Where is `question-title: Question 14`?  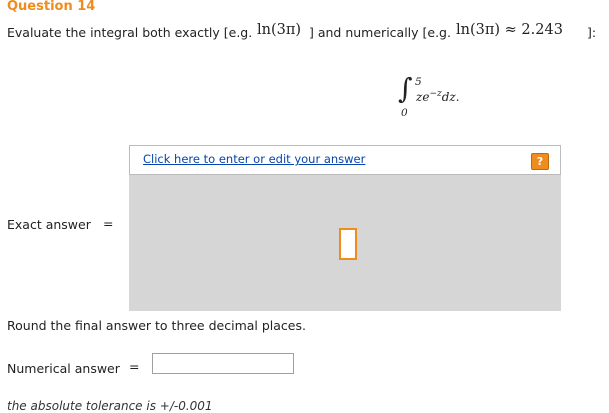
question-title: Question 14 is located at coordinates (51, 7).